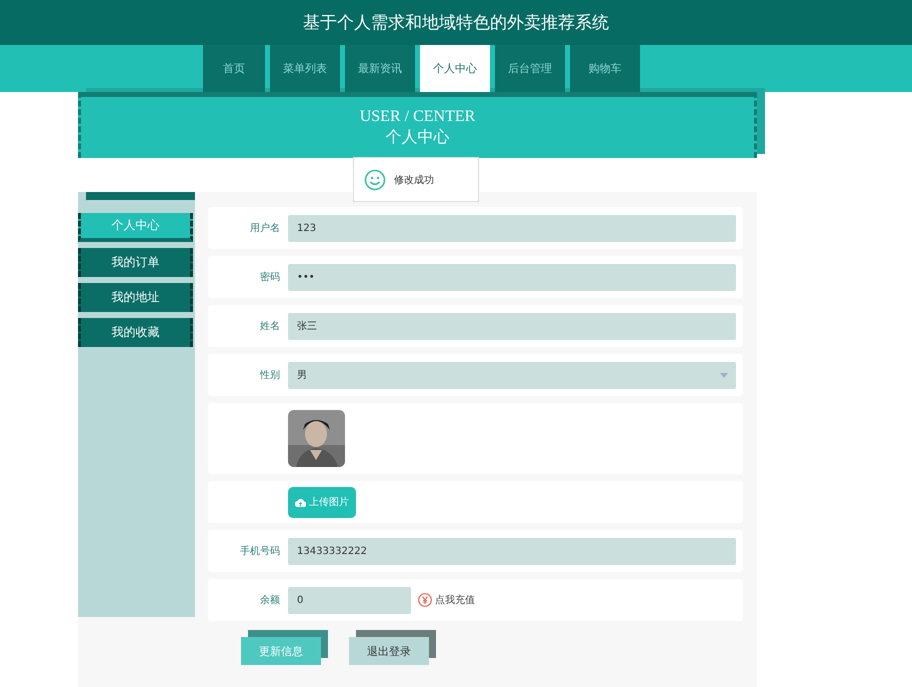  What do you see at coordinates (349, 600) in the screenshot?
I see `input-field: 0` at bounding box center [349, 600].